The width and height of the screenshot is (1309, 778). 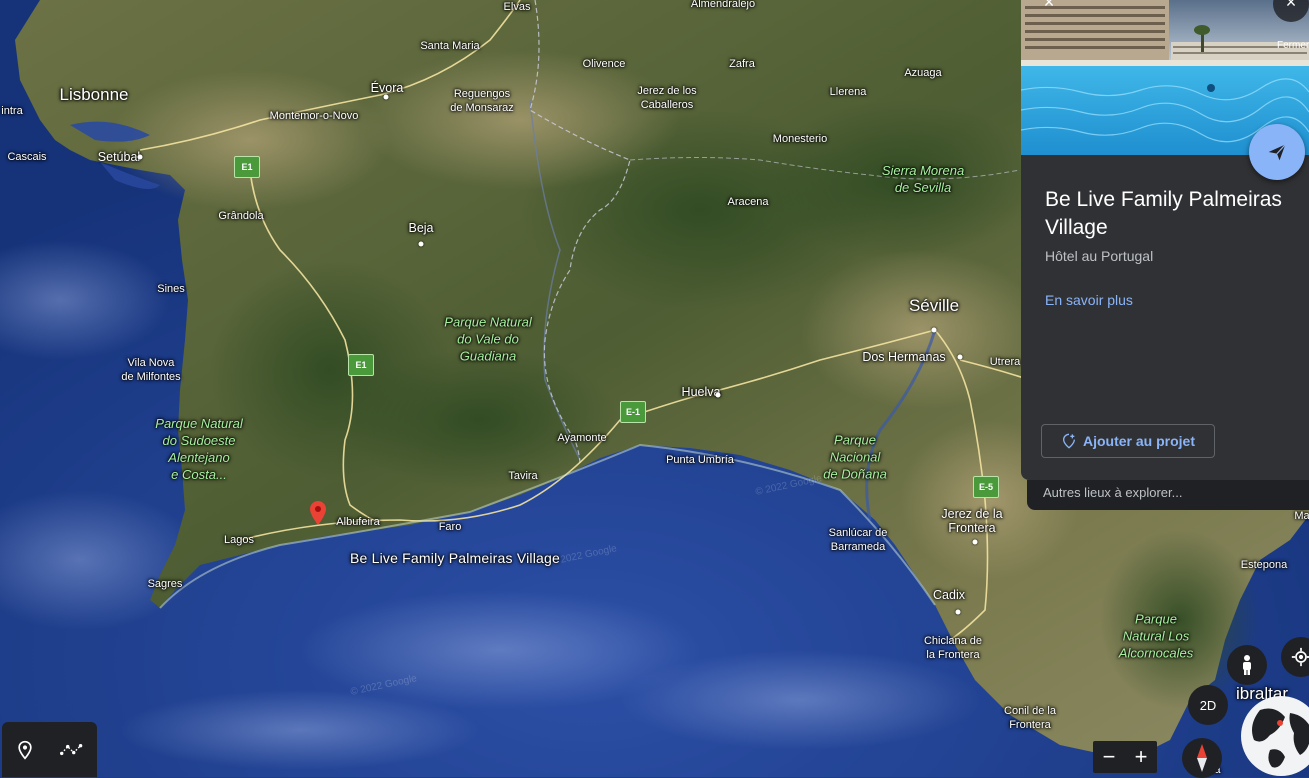 What do you see at coordinates (1141, 757) in the screenshot?
I see `zoom-in-button: +` at bounding box center [1141, 757].